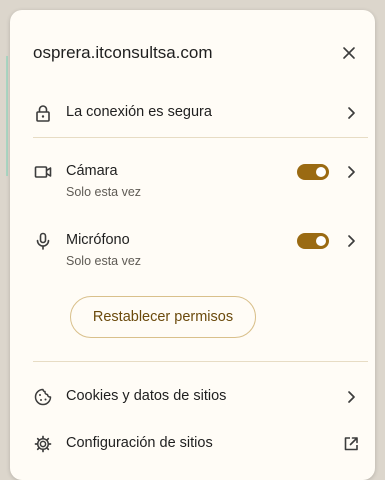  Describe the element at coordinates (43, 397) in the screenshot. I see `cookie-icon` at that location.